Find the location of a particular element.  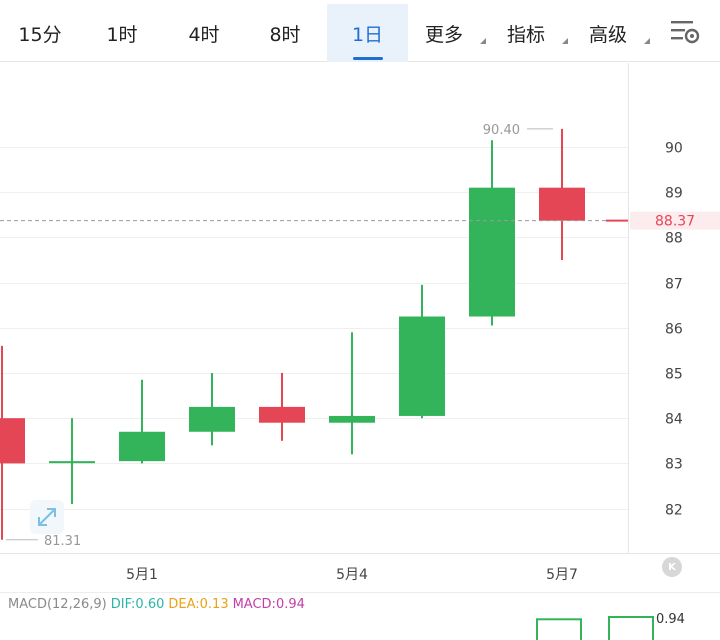

tab-1hour: 1时 is located at coordinates (122, 33).